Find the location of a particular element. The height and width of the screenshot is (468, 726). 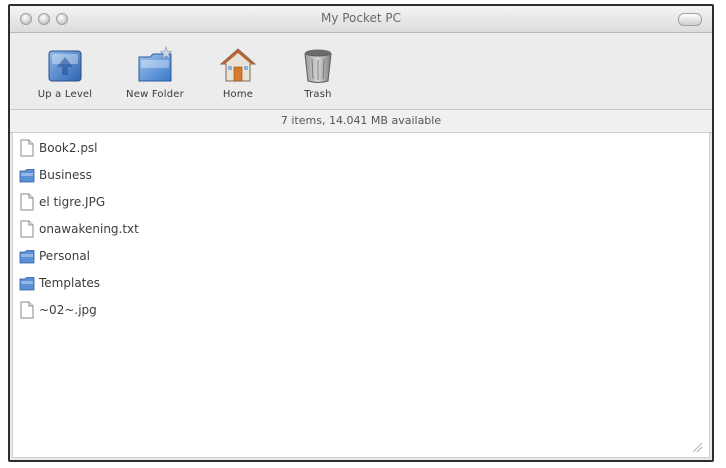

list-item: Book2.psl is located at coordinates (58, 148).